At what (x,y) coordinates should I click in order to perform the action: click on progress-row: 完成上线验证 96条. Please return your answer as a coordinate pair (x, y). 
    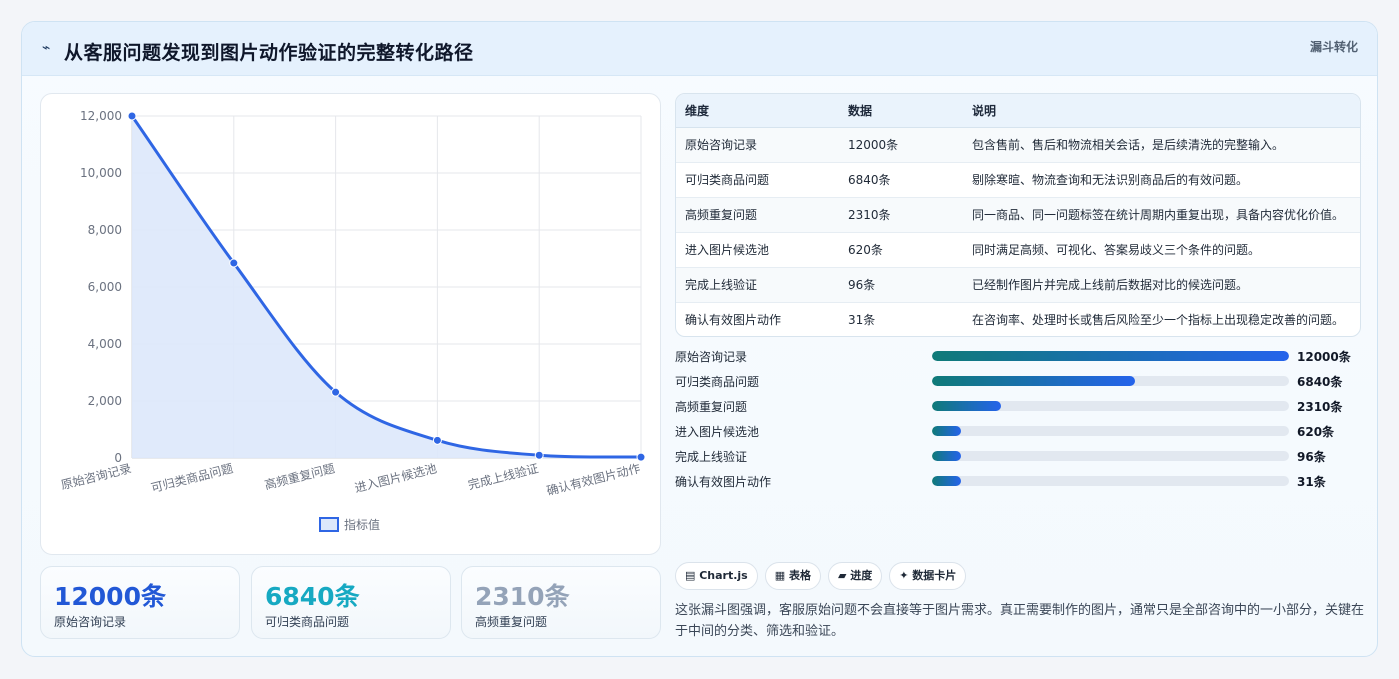
    Looking at the image, I should click on (1018, 456).